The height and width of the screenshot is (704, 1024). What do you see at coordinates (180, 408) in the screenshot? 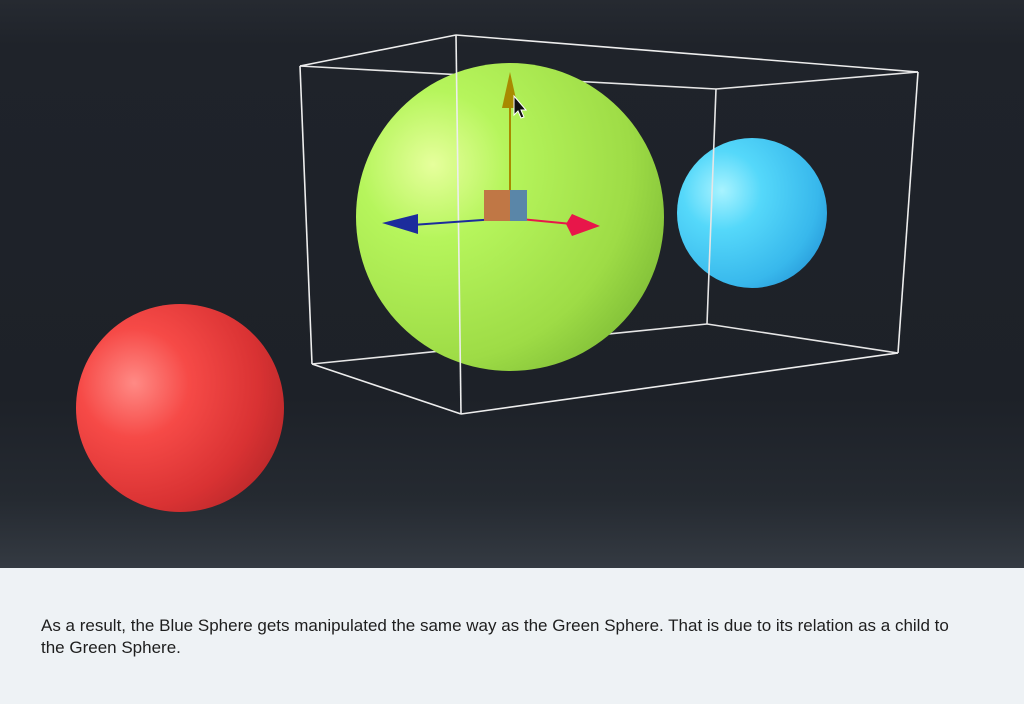
I see `red-sphere` at bounding box center [180, 408].